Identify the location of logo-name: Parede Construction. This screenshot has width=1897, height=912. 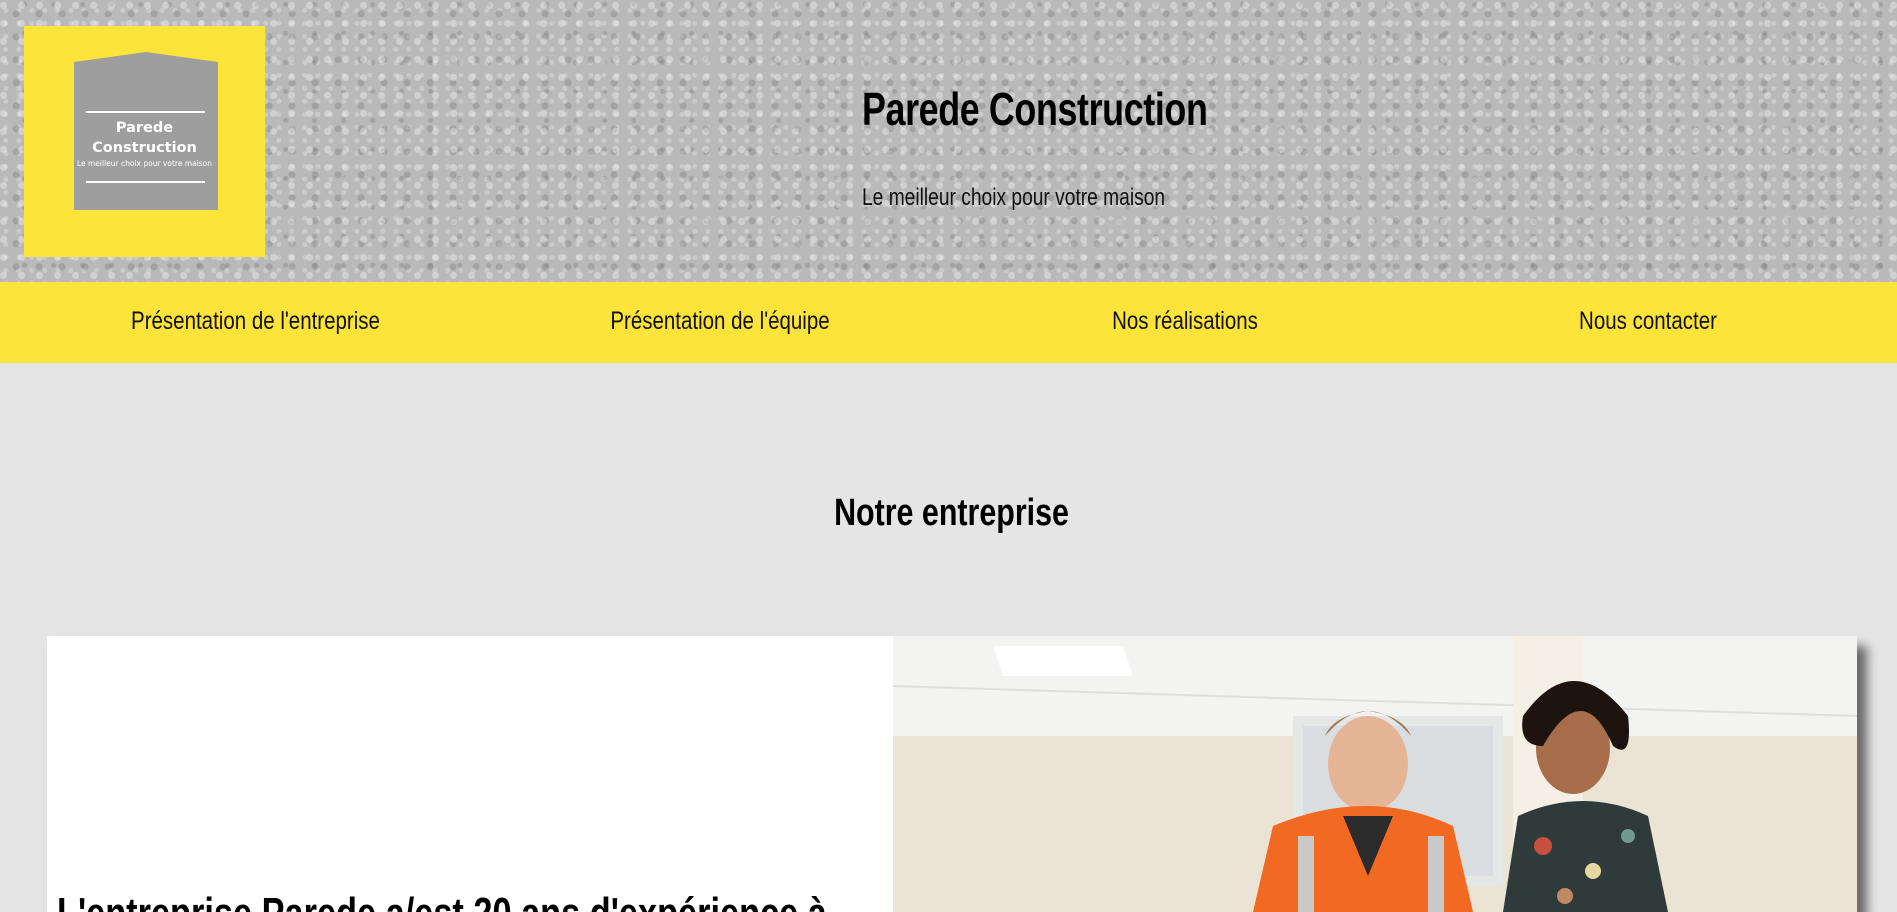
(144, 138).